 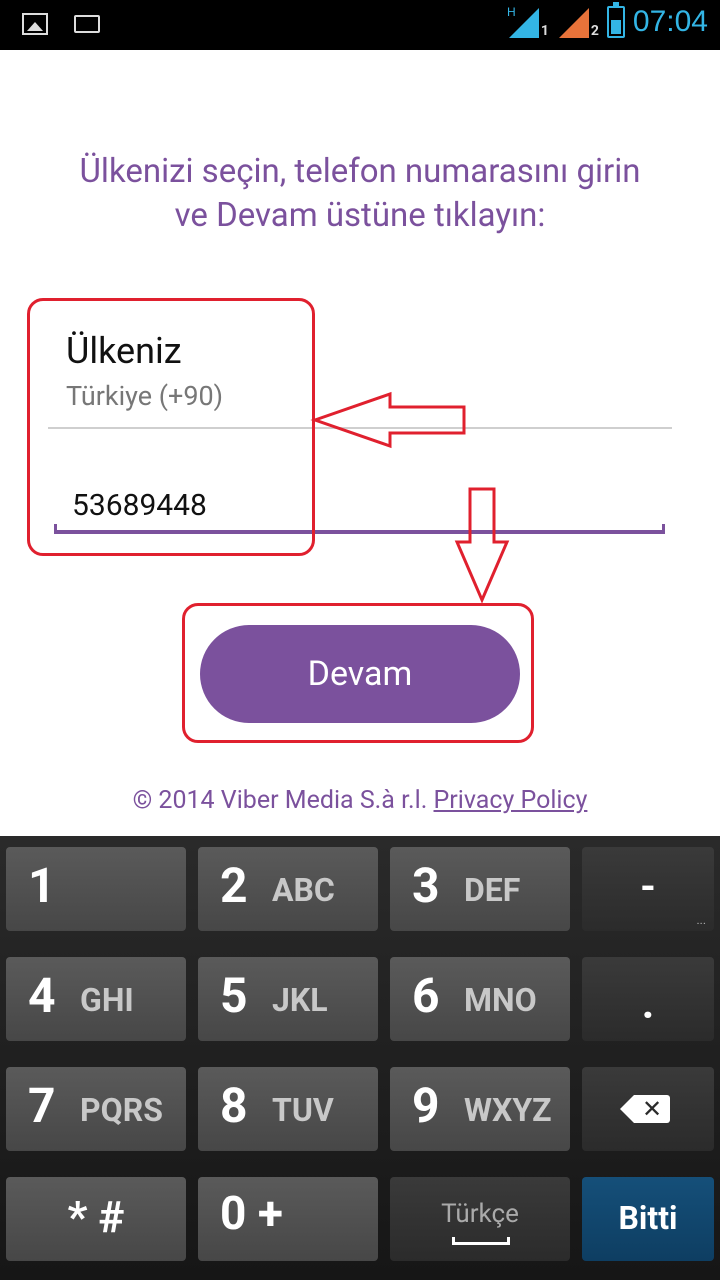 I want to click on key-language: Türkçe, so click(x=480, y=1219).